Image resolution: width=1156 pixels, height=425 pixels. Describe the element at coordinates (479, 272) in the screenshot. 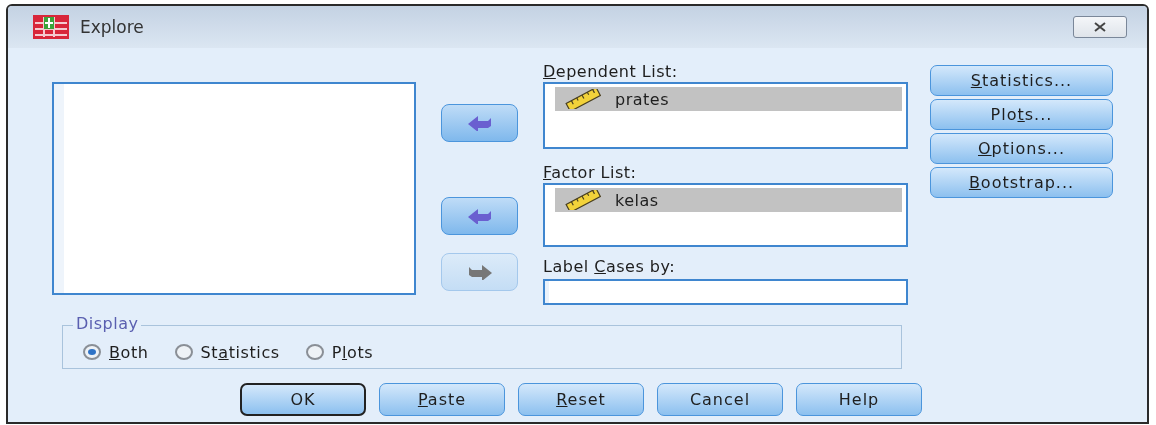

I see `right-arrow-icon` at that location.